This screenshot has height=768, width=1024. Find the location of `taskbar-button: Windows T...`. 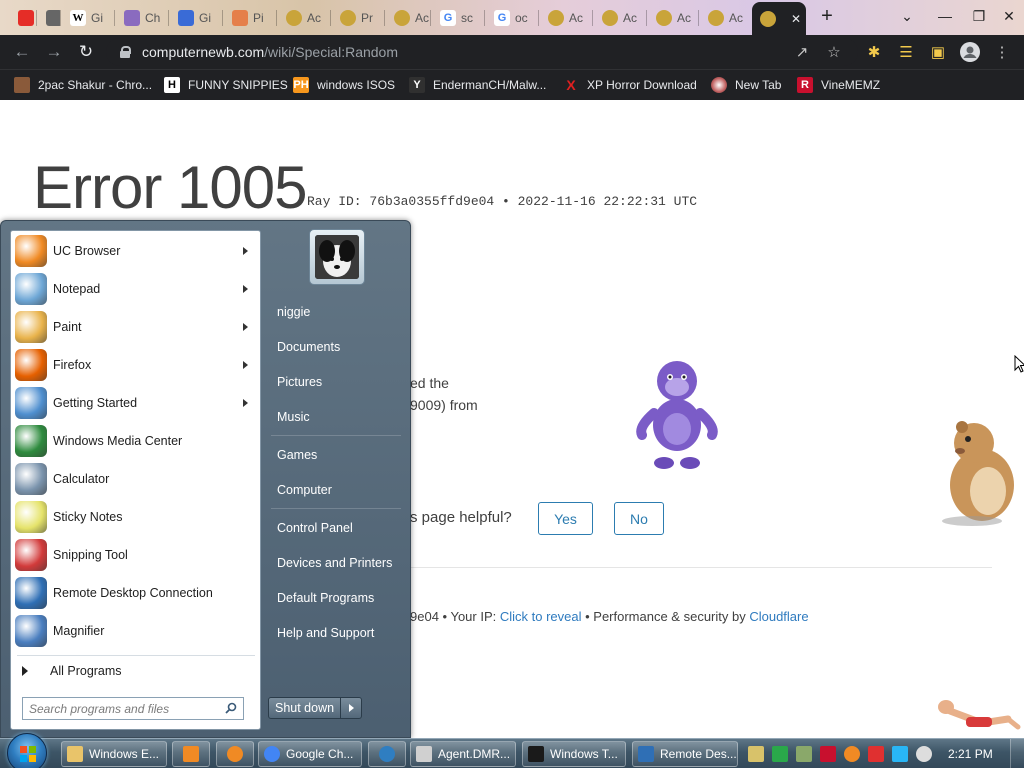

taskbar-button: Windows T... is located at coordinates (574, 754).